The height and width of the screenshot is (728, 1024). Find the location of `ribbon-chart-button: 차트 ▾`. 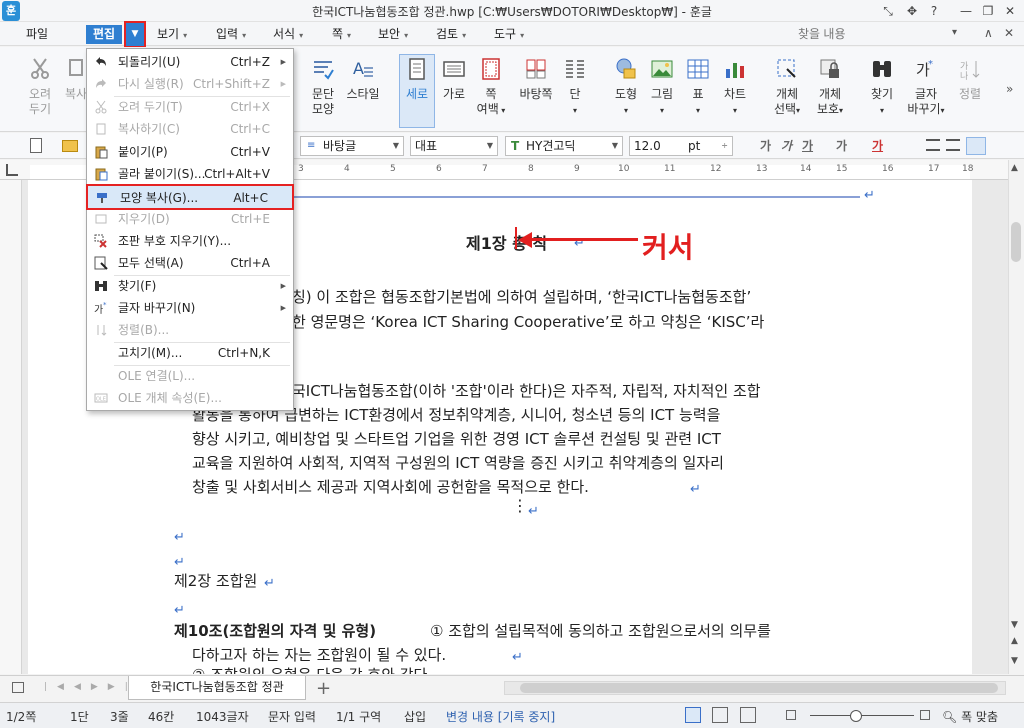

ribbon-chart-button: 차트 ▾ is located at coordinates (735, 87).